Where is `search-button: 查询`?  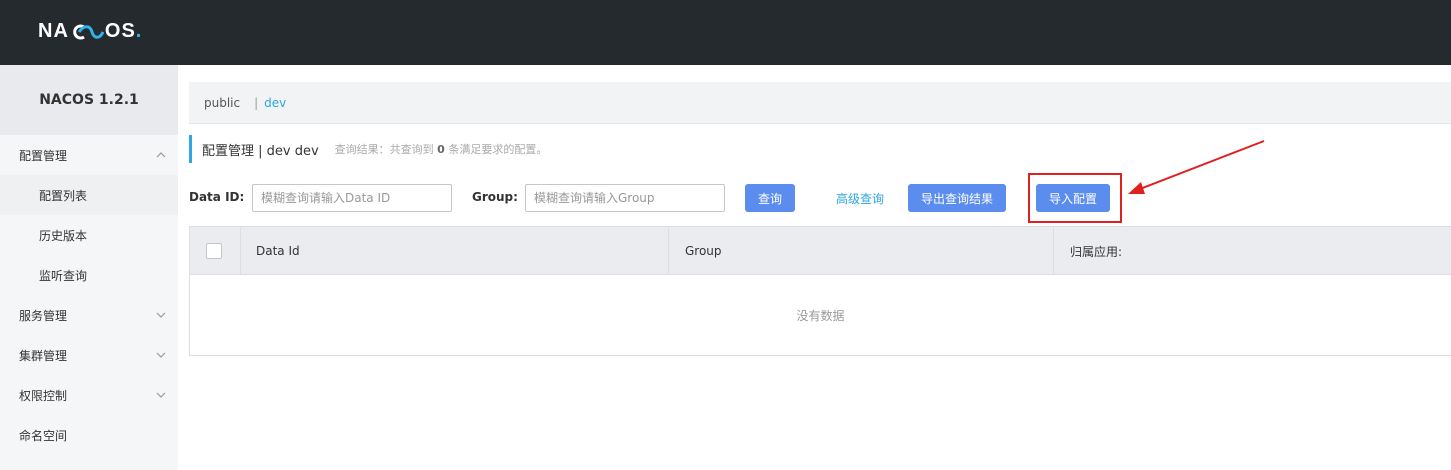
search-button: 查询 is located at coordinates (770, 198).